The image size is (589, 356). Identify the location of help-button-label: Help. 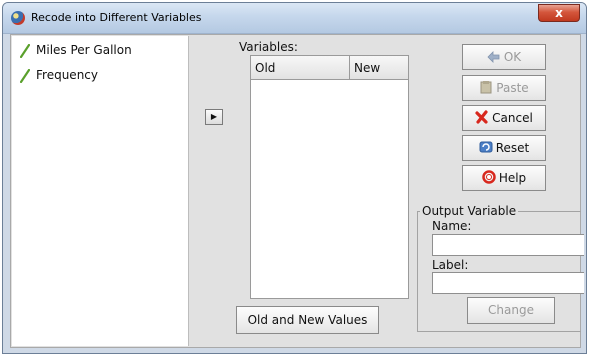
(512, 178).